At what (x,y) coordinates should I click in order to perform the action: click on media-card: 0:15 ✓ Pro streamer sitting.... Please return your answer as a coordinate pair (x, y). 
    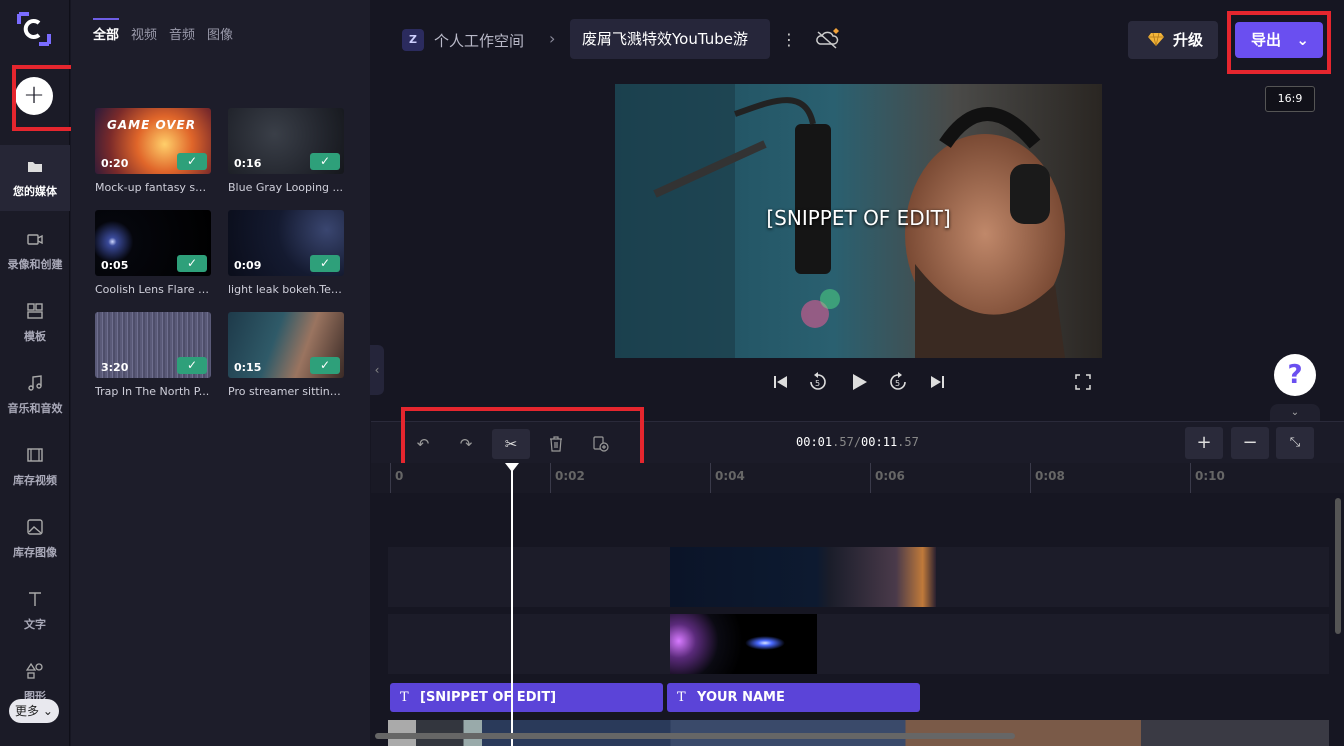
    Looking at the image, I should click on (286, 355).